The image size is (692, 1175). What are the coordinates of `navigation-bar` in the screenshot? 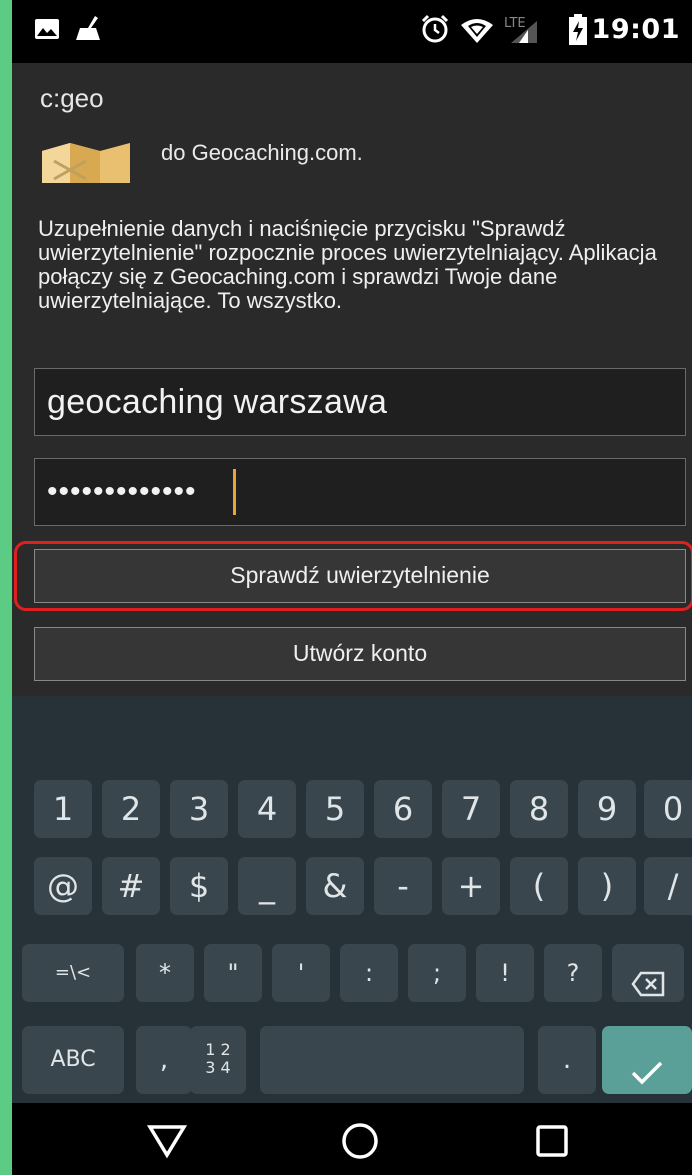 It's located at (352, 1139).